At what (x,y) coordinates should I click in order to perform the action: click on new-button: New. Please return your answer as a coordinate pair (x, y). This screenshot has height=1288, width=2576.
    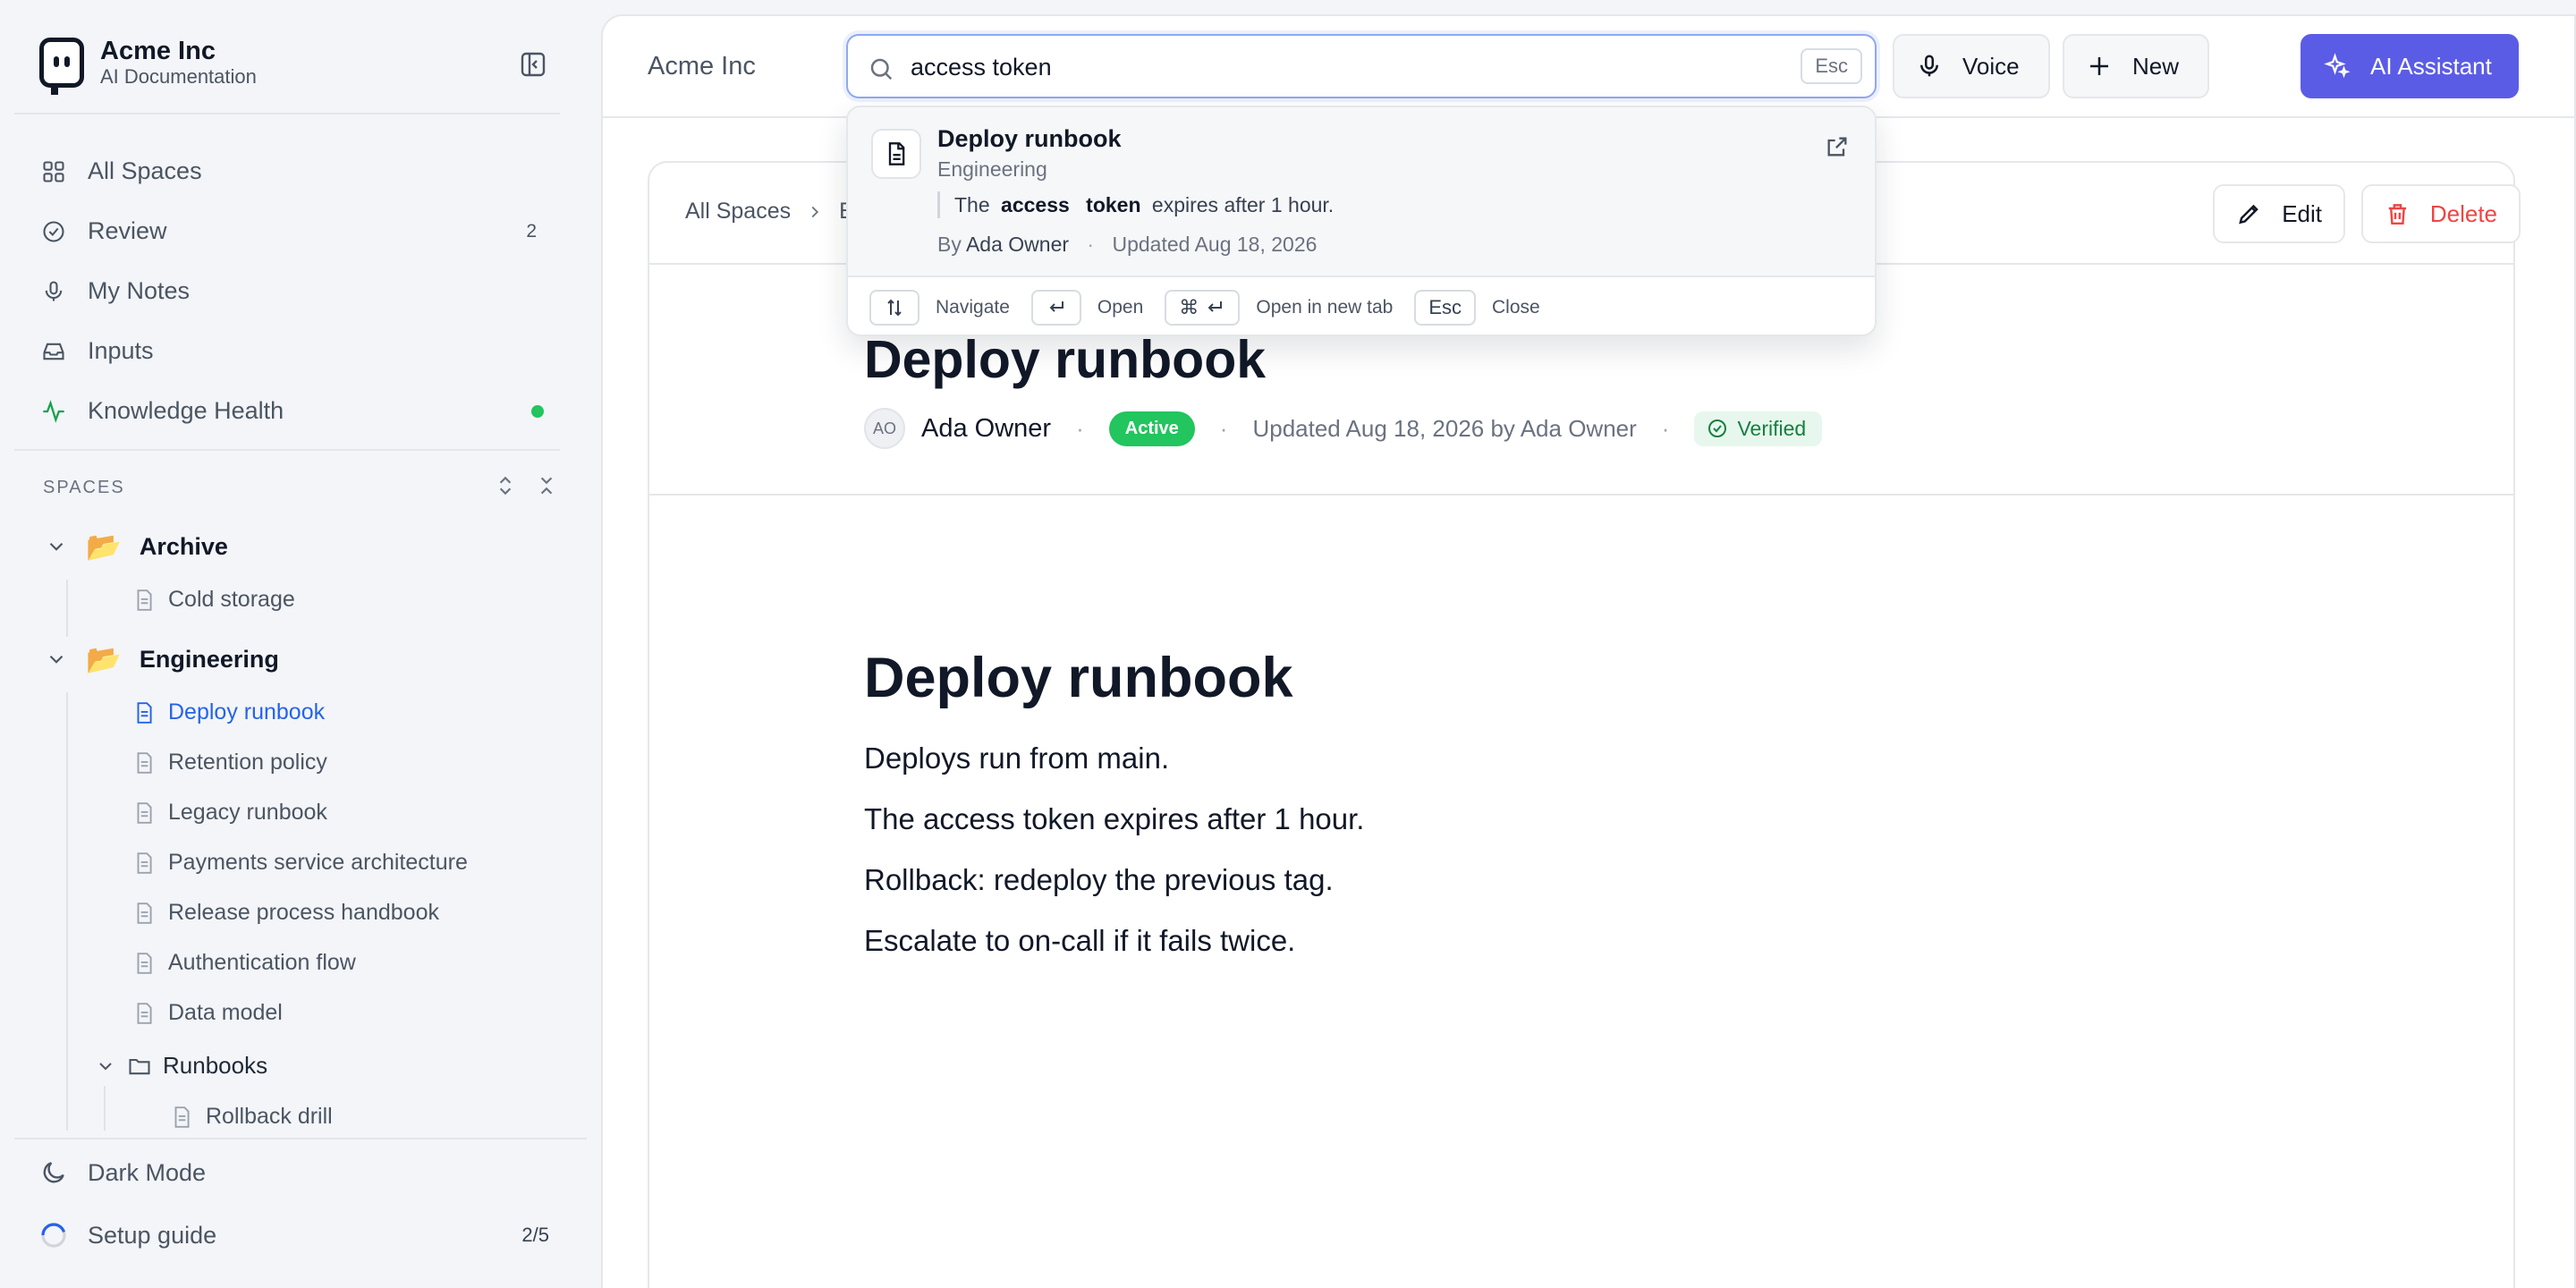
    Looking at the image, I should click on (2136, 66).